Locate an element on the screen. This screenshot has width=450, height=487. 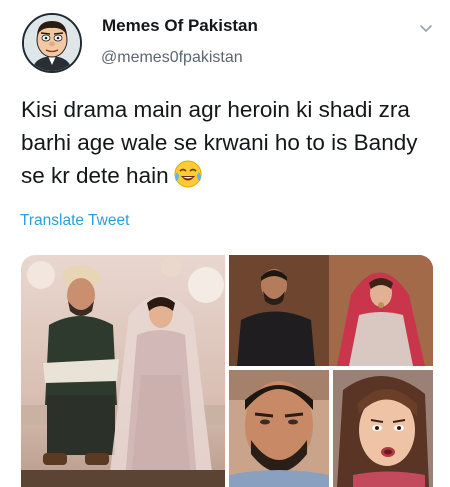
chevron-down-icon is located at coordinates (426, 28).